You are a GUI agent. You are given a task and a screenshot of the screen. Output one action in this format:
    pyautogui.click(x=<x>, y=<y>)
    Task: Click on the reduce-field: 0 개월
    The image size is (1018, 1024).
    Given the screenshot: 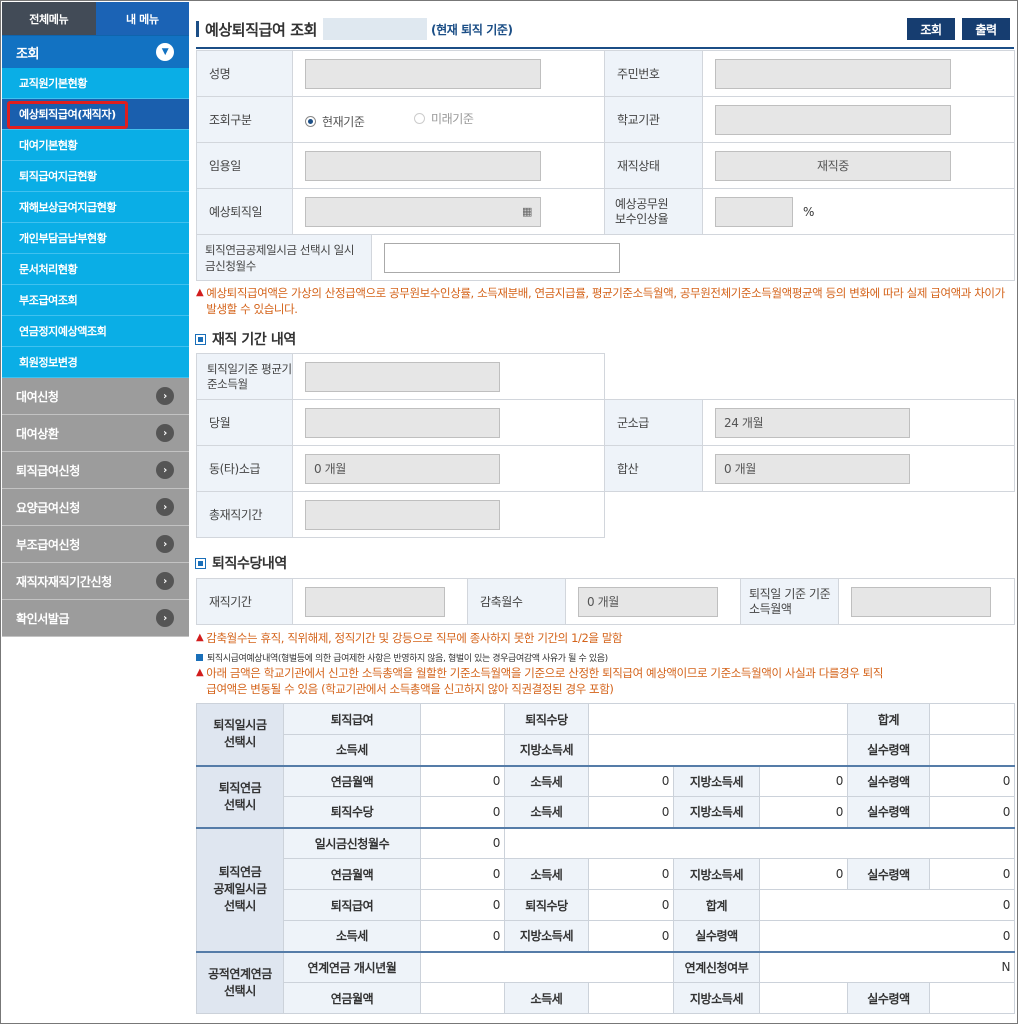 What is the action you would take?
    pyautogui.click(x=648, y=601)
    